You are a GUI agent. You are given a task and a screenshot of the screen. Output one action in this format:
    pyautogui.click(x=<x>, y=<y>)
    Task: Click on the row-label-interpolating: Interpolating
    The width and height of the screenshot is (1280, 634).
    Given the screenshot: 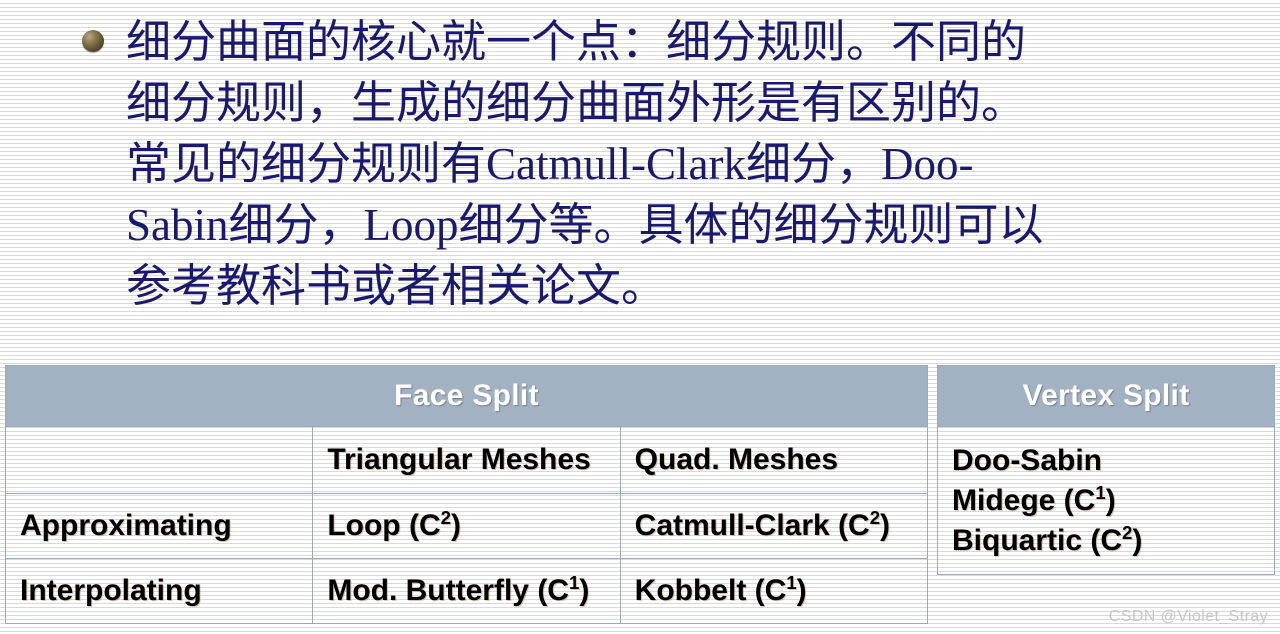 What is the action you would take?
    pyautogui.click(x=159, y=591)
    